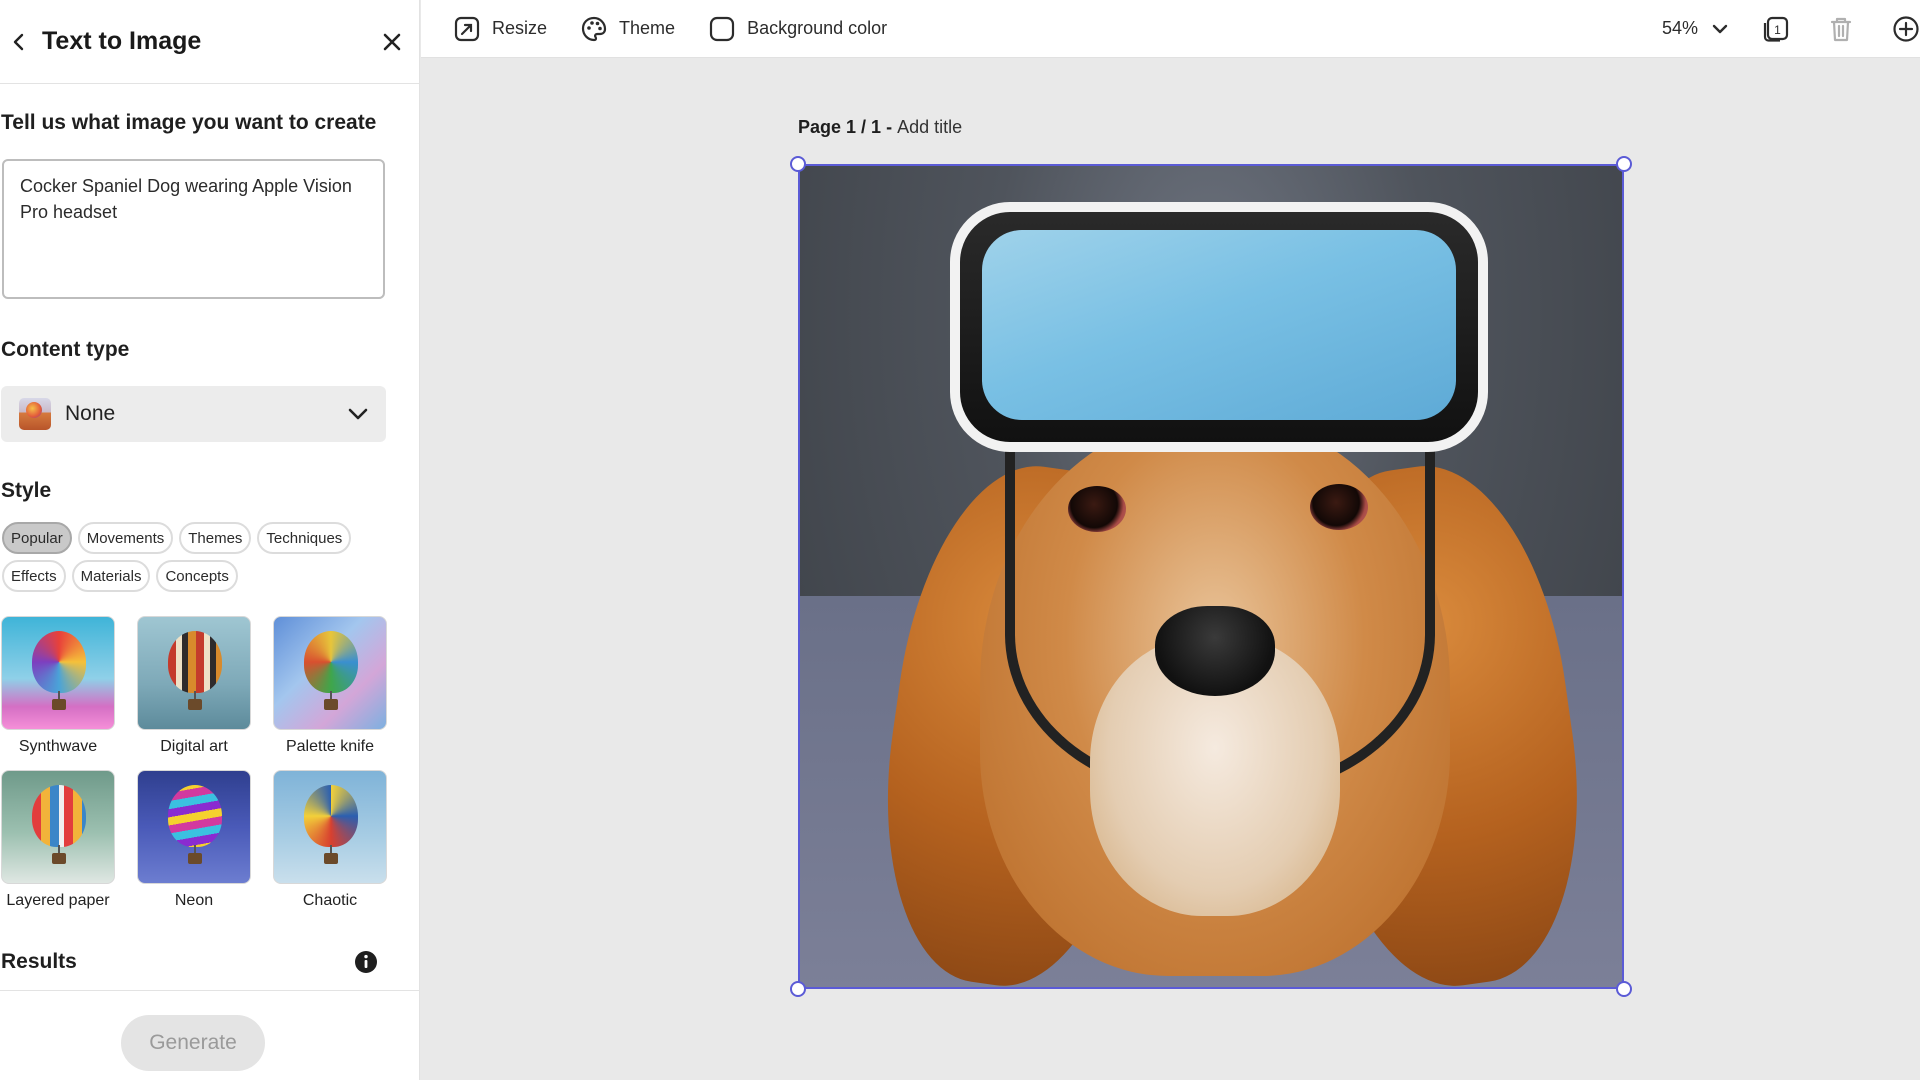 This screenshot has width=1920, height=1080. I want to click on trash-icon, so click(1841, 29).